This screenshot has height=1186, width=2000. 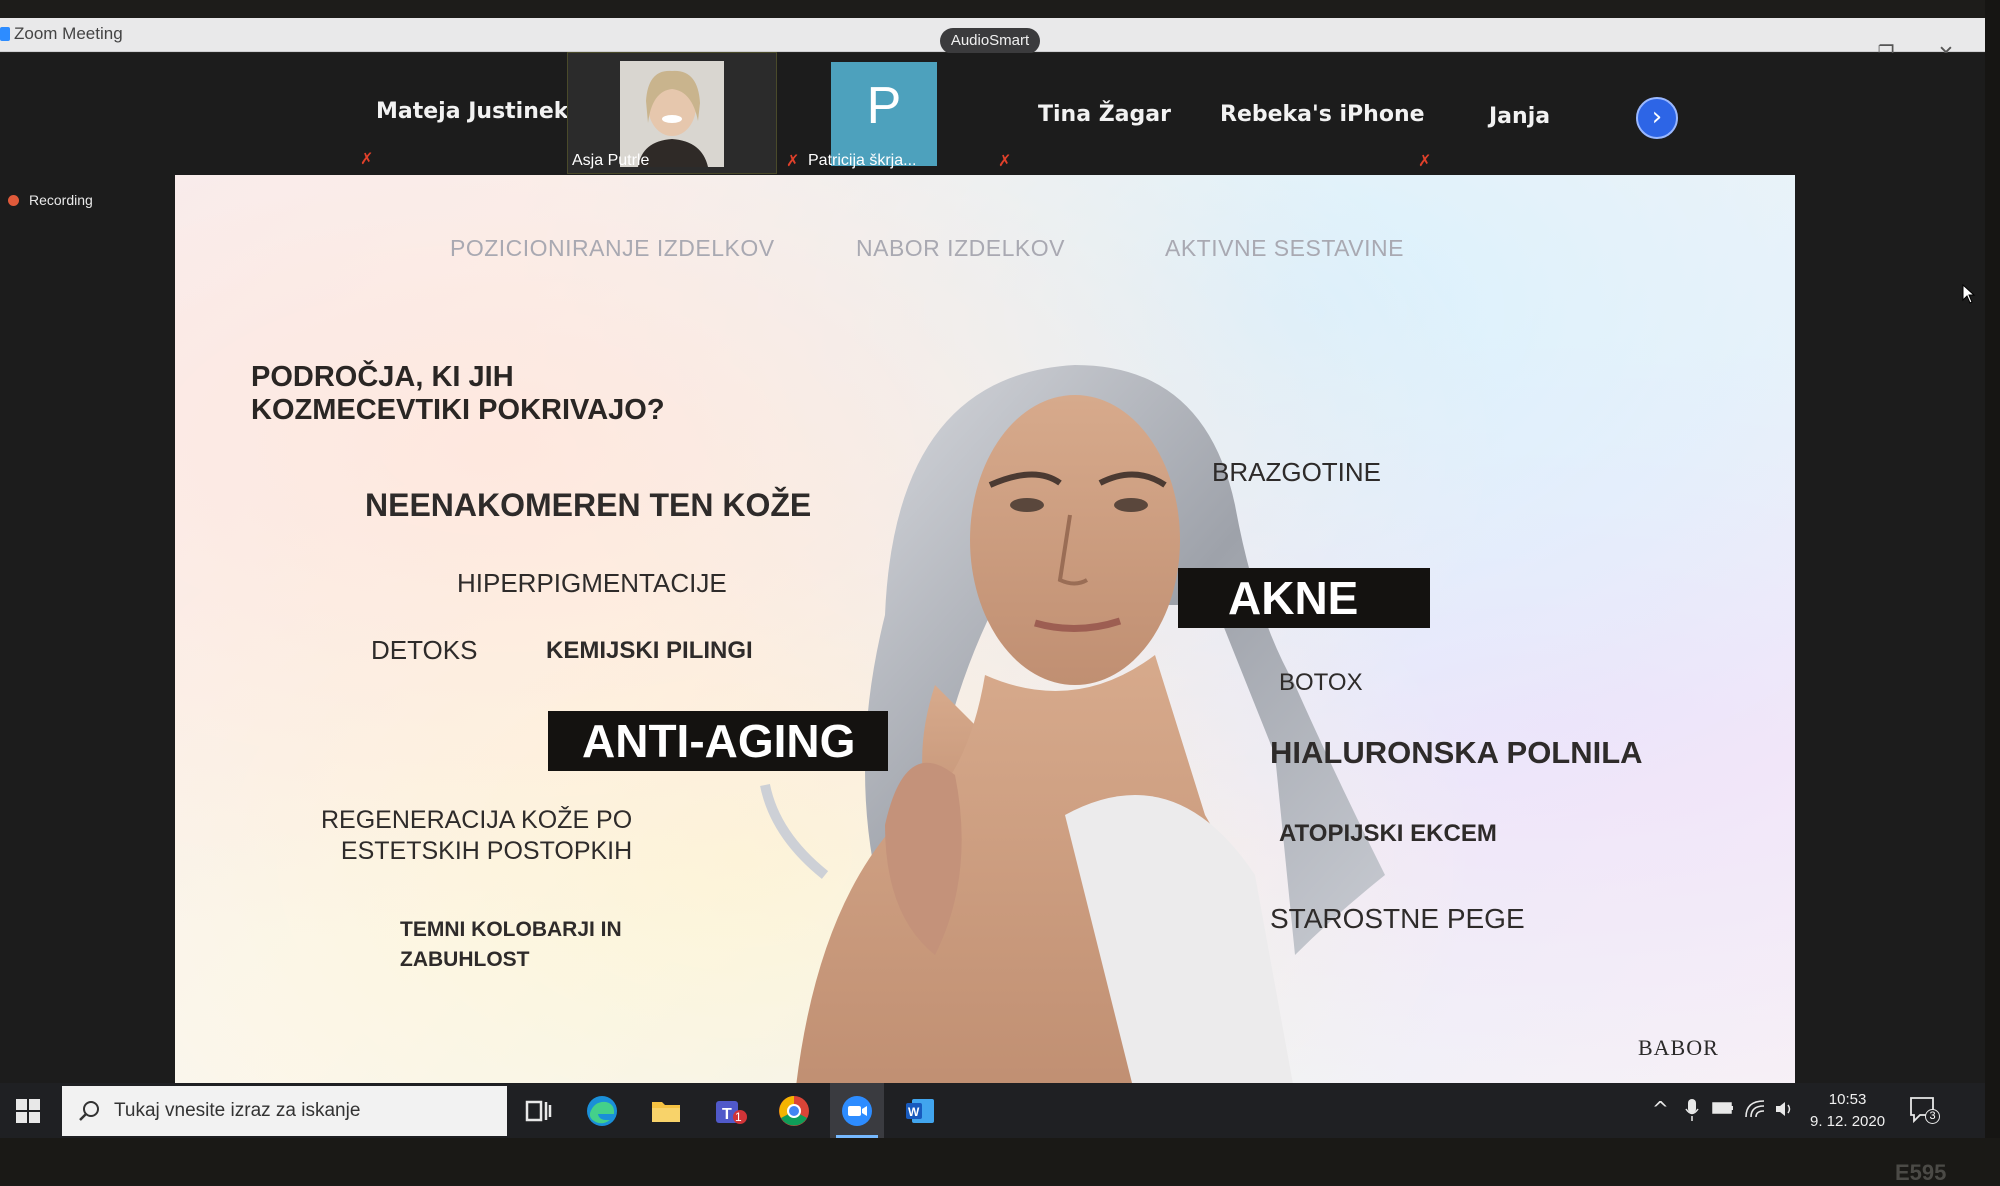 I want to click on audiosmart-badge: AudioSmart, so click(x=990, y=41).